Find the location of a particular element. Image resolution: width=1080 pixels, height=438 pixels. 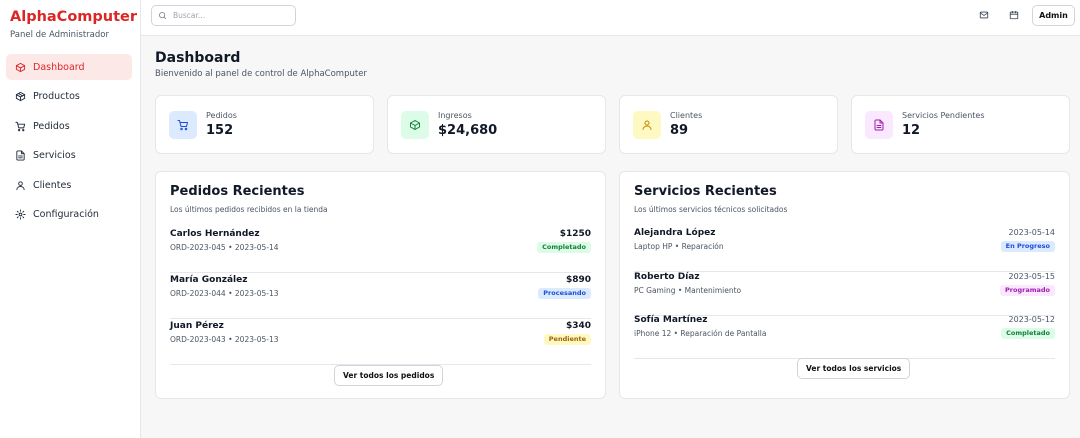

order-amount: $340 is located at coordinates (578, 326).